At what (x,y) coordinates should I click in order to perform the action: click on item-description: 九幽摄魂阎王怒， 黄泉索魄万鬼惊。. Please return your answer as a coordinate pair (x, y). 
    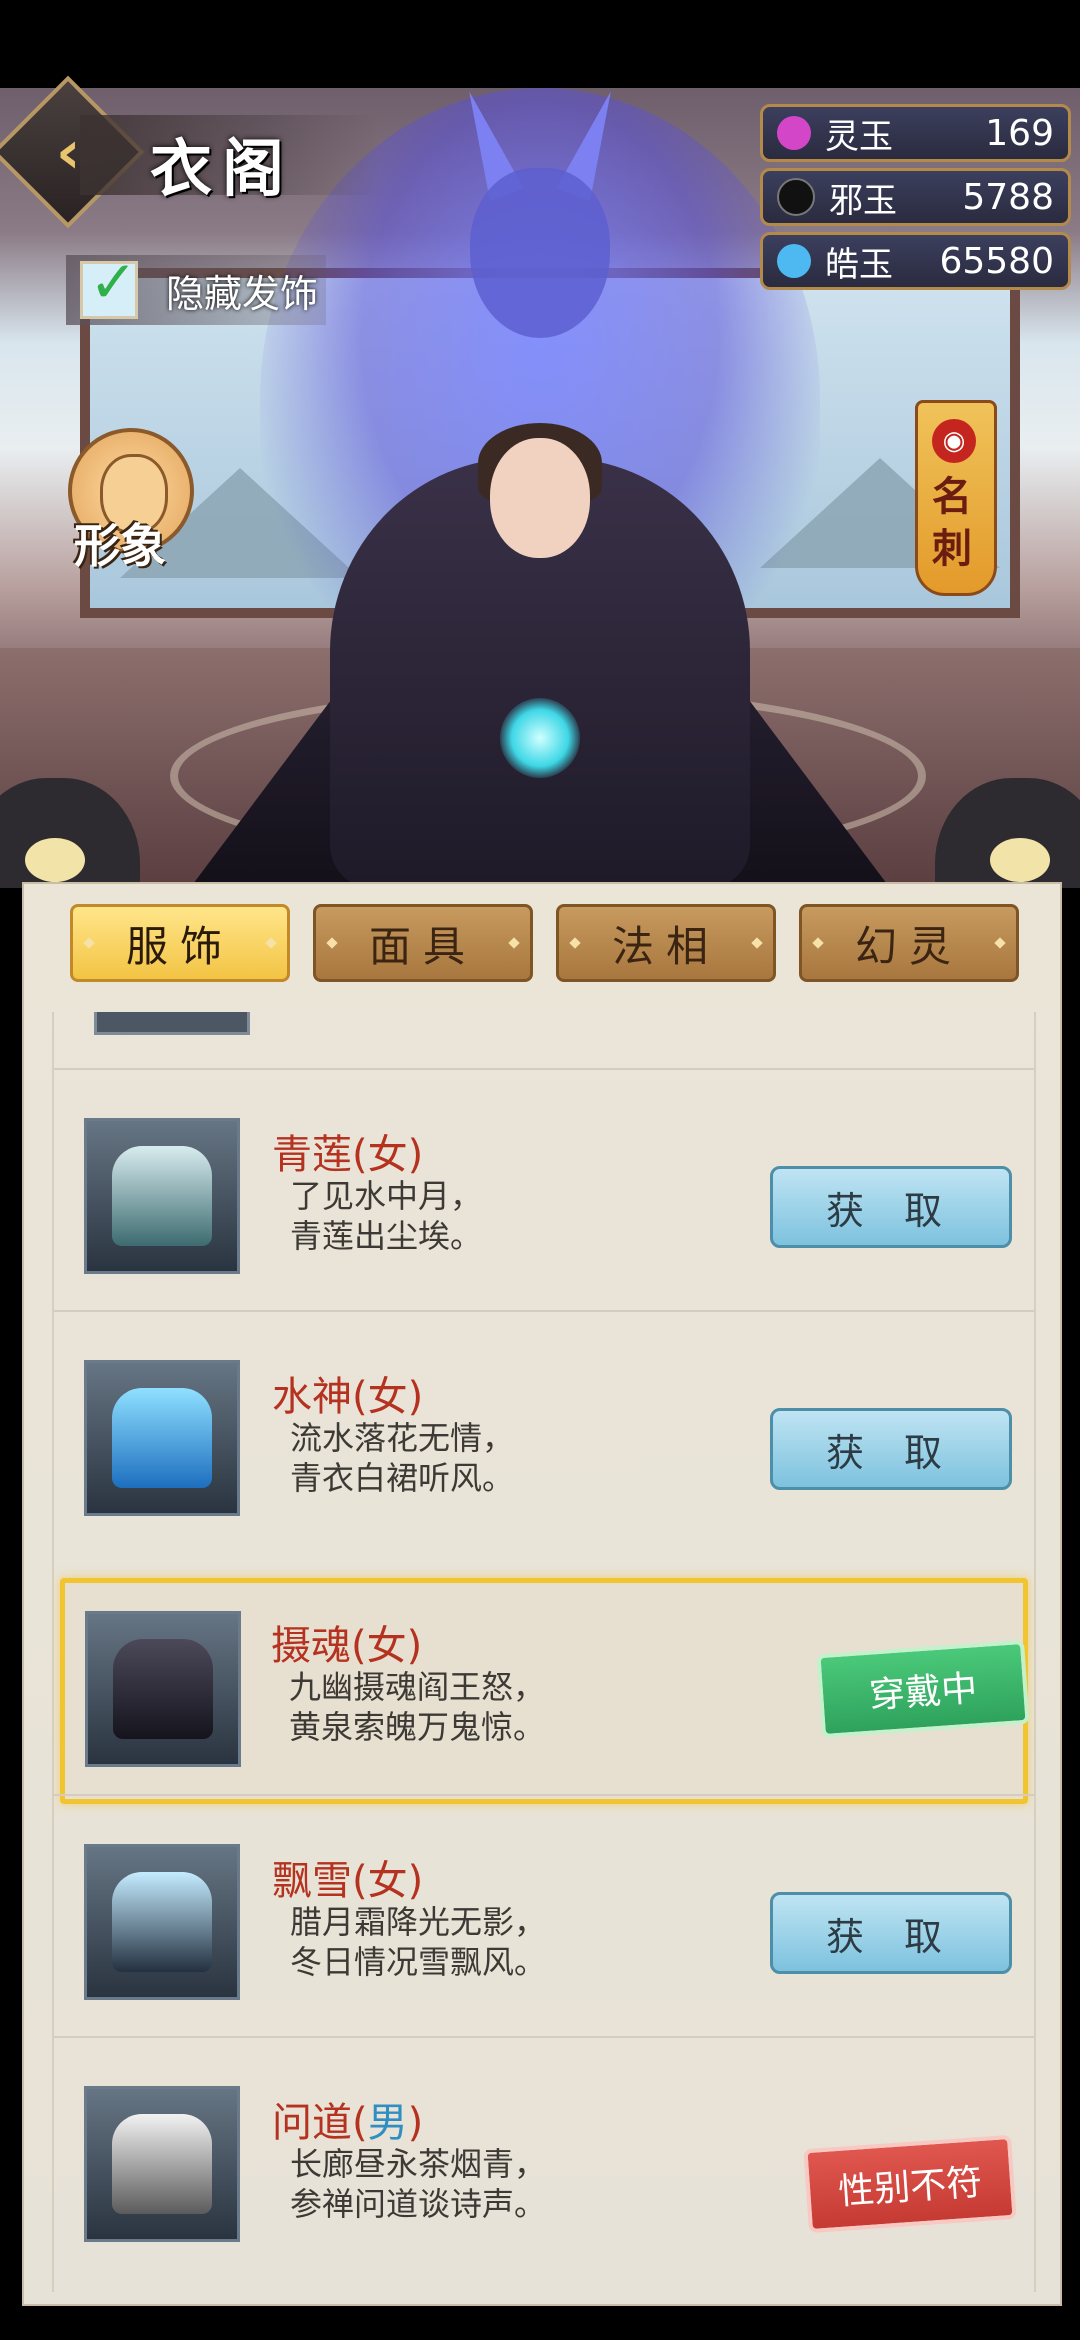
    Looking at the image, I should click on (417, 1707).